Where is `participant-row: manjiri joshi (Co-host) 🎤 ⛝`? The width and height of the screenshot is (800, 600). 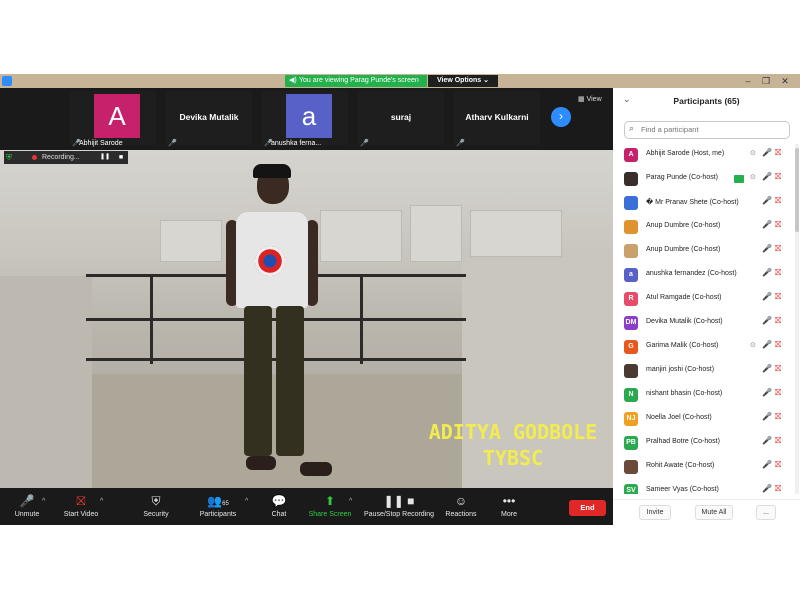
participant-row: manjiri joshi (Co-host) 🎤 ⛝ is located at coordinates (703, 371).